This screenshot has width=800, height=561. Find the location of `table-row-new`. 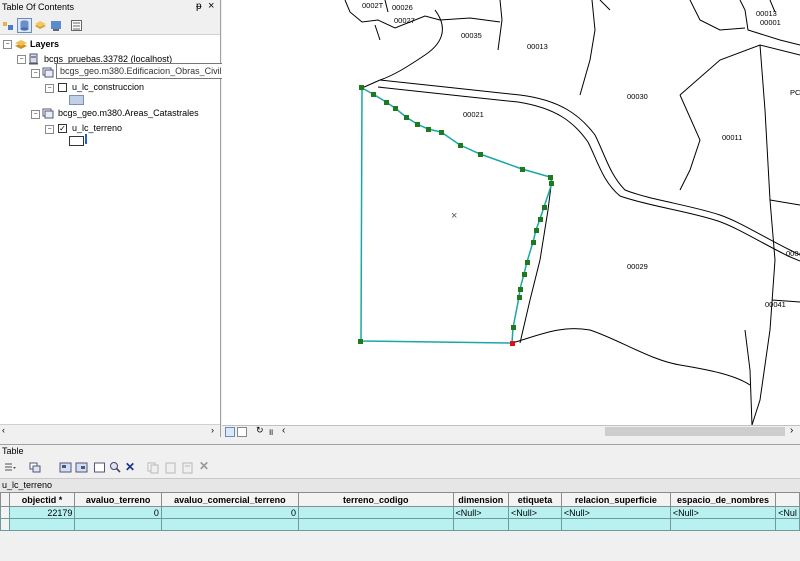

table-row-new is located at coordinates (400, 524).